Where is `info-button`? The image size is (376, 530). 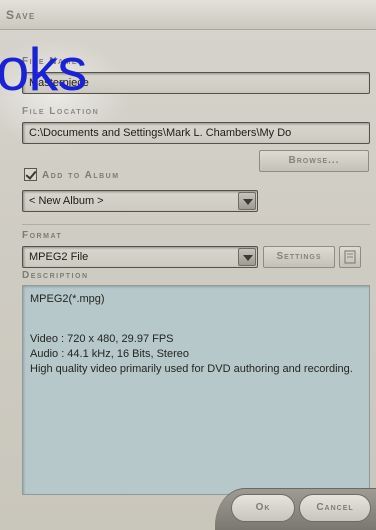 info-button is located at coordinates (350, 257).